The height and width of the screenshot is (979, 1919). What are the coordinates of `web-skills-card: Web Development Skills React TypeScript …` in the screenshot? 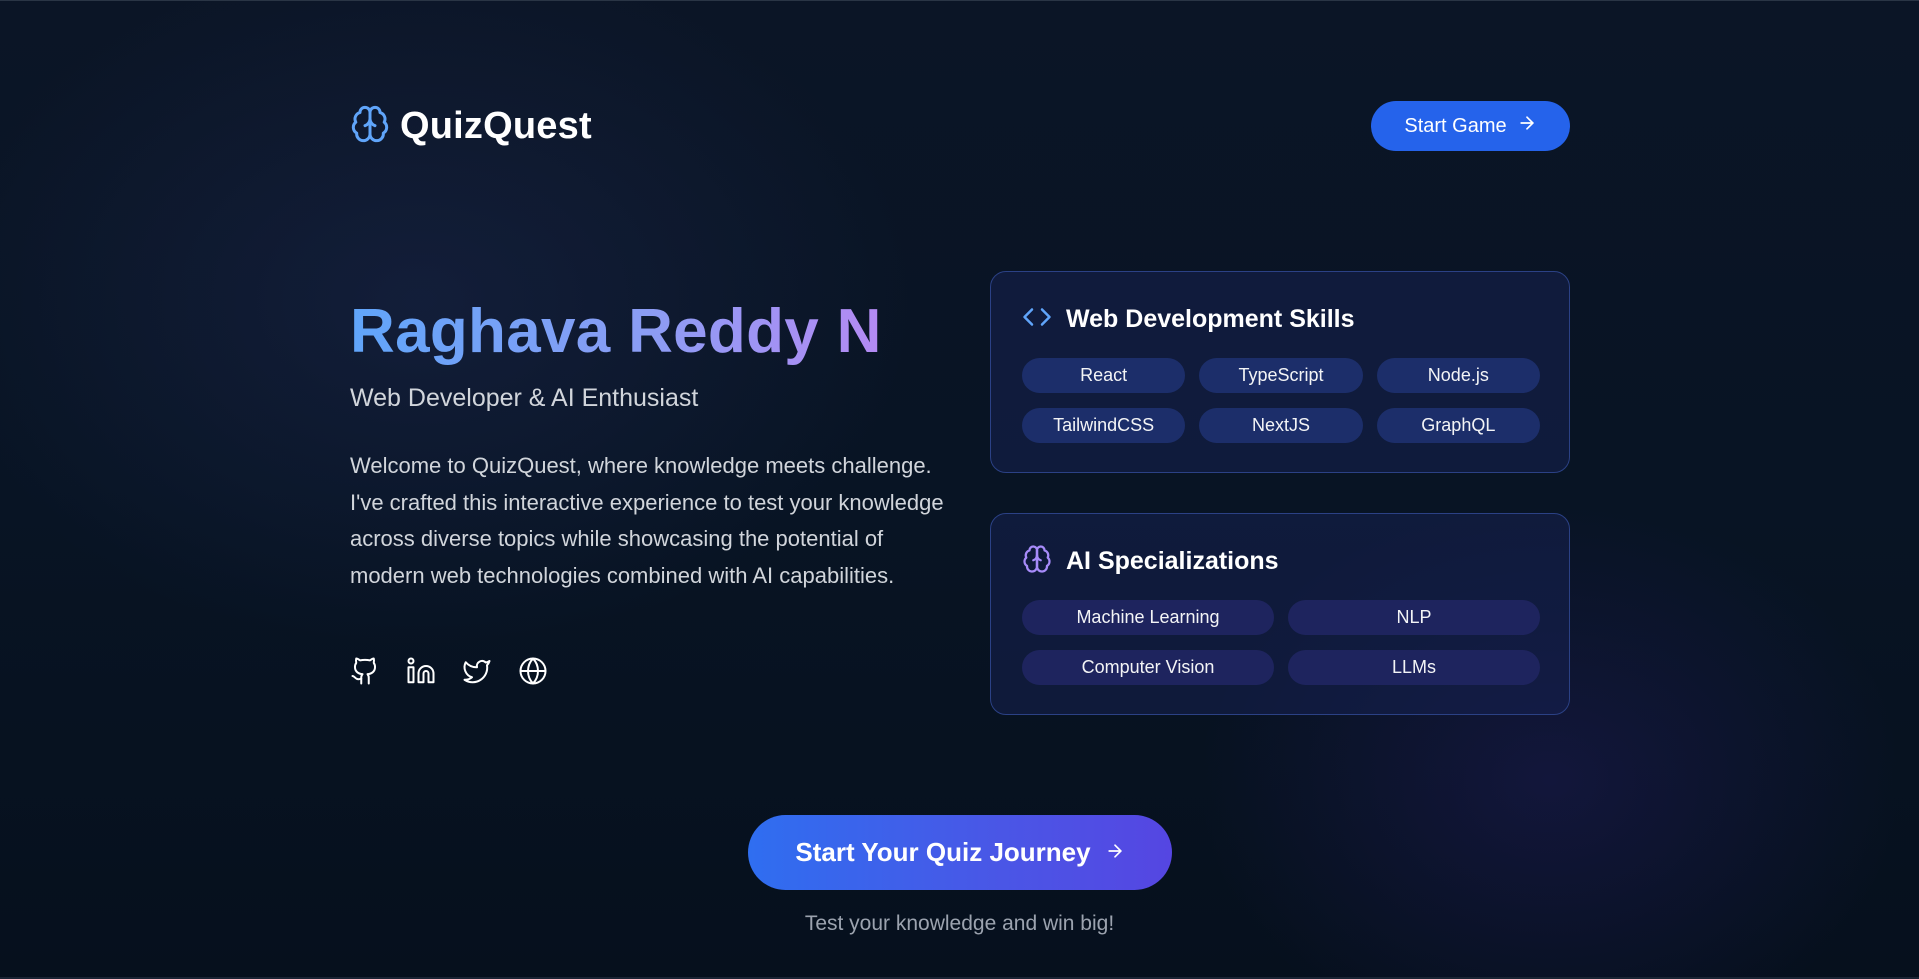 It's located at (1280, 372).